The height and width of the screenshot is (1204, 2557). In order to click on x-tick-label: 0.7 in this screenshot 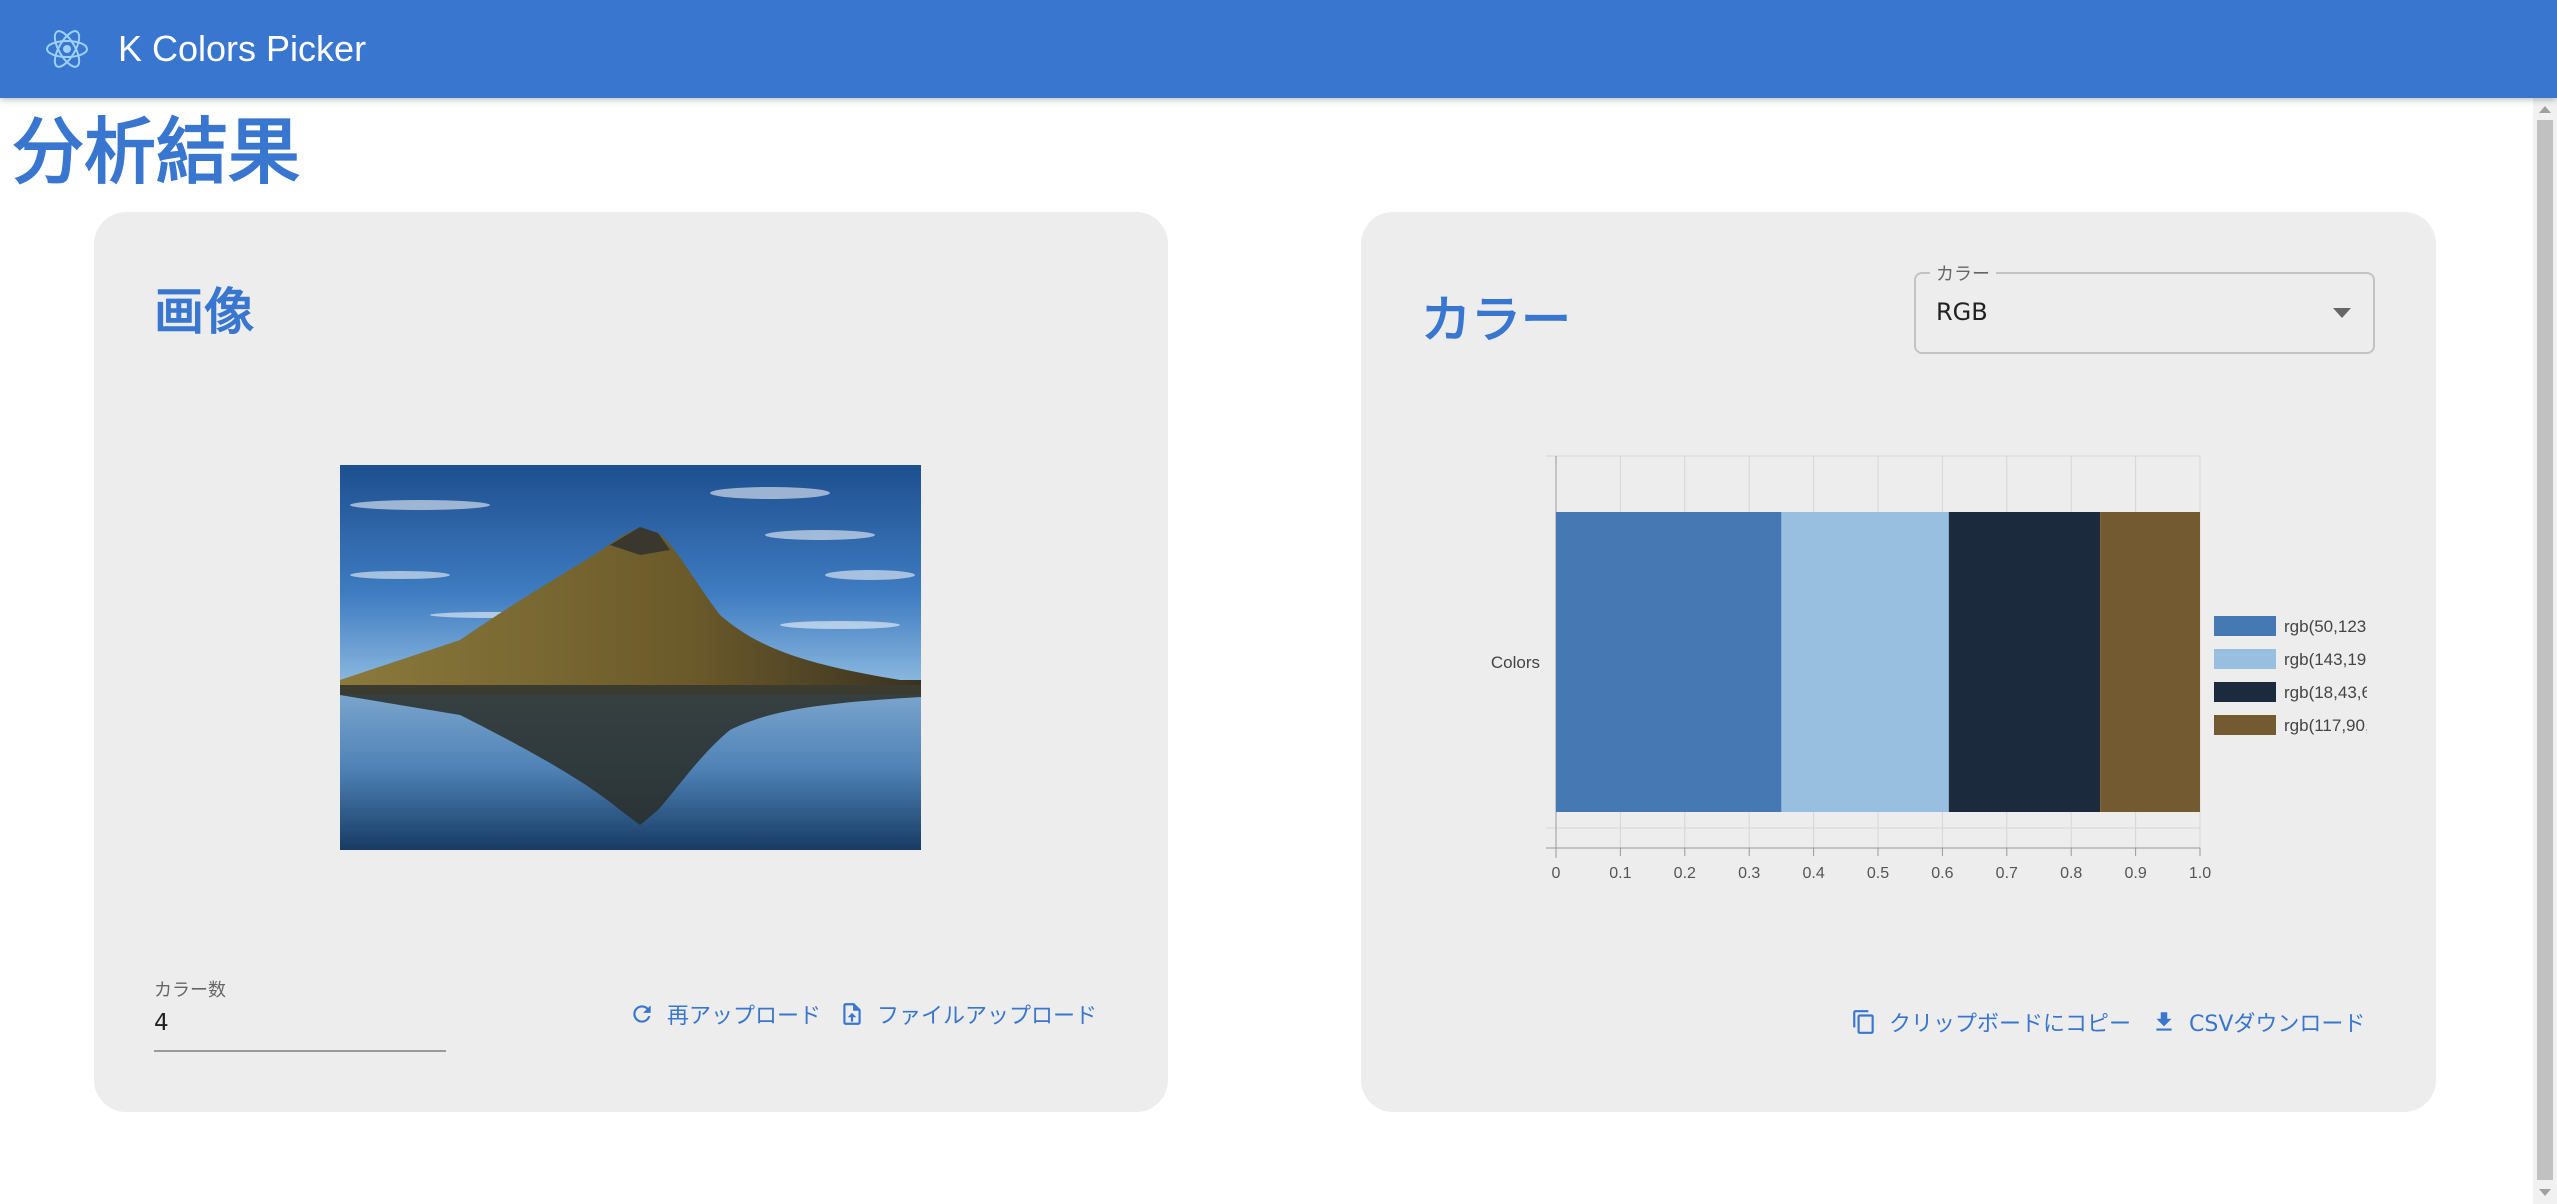, I will do `click(2007, 873)`.